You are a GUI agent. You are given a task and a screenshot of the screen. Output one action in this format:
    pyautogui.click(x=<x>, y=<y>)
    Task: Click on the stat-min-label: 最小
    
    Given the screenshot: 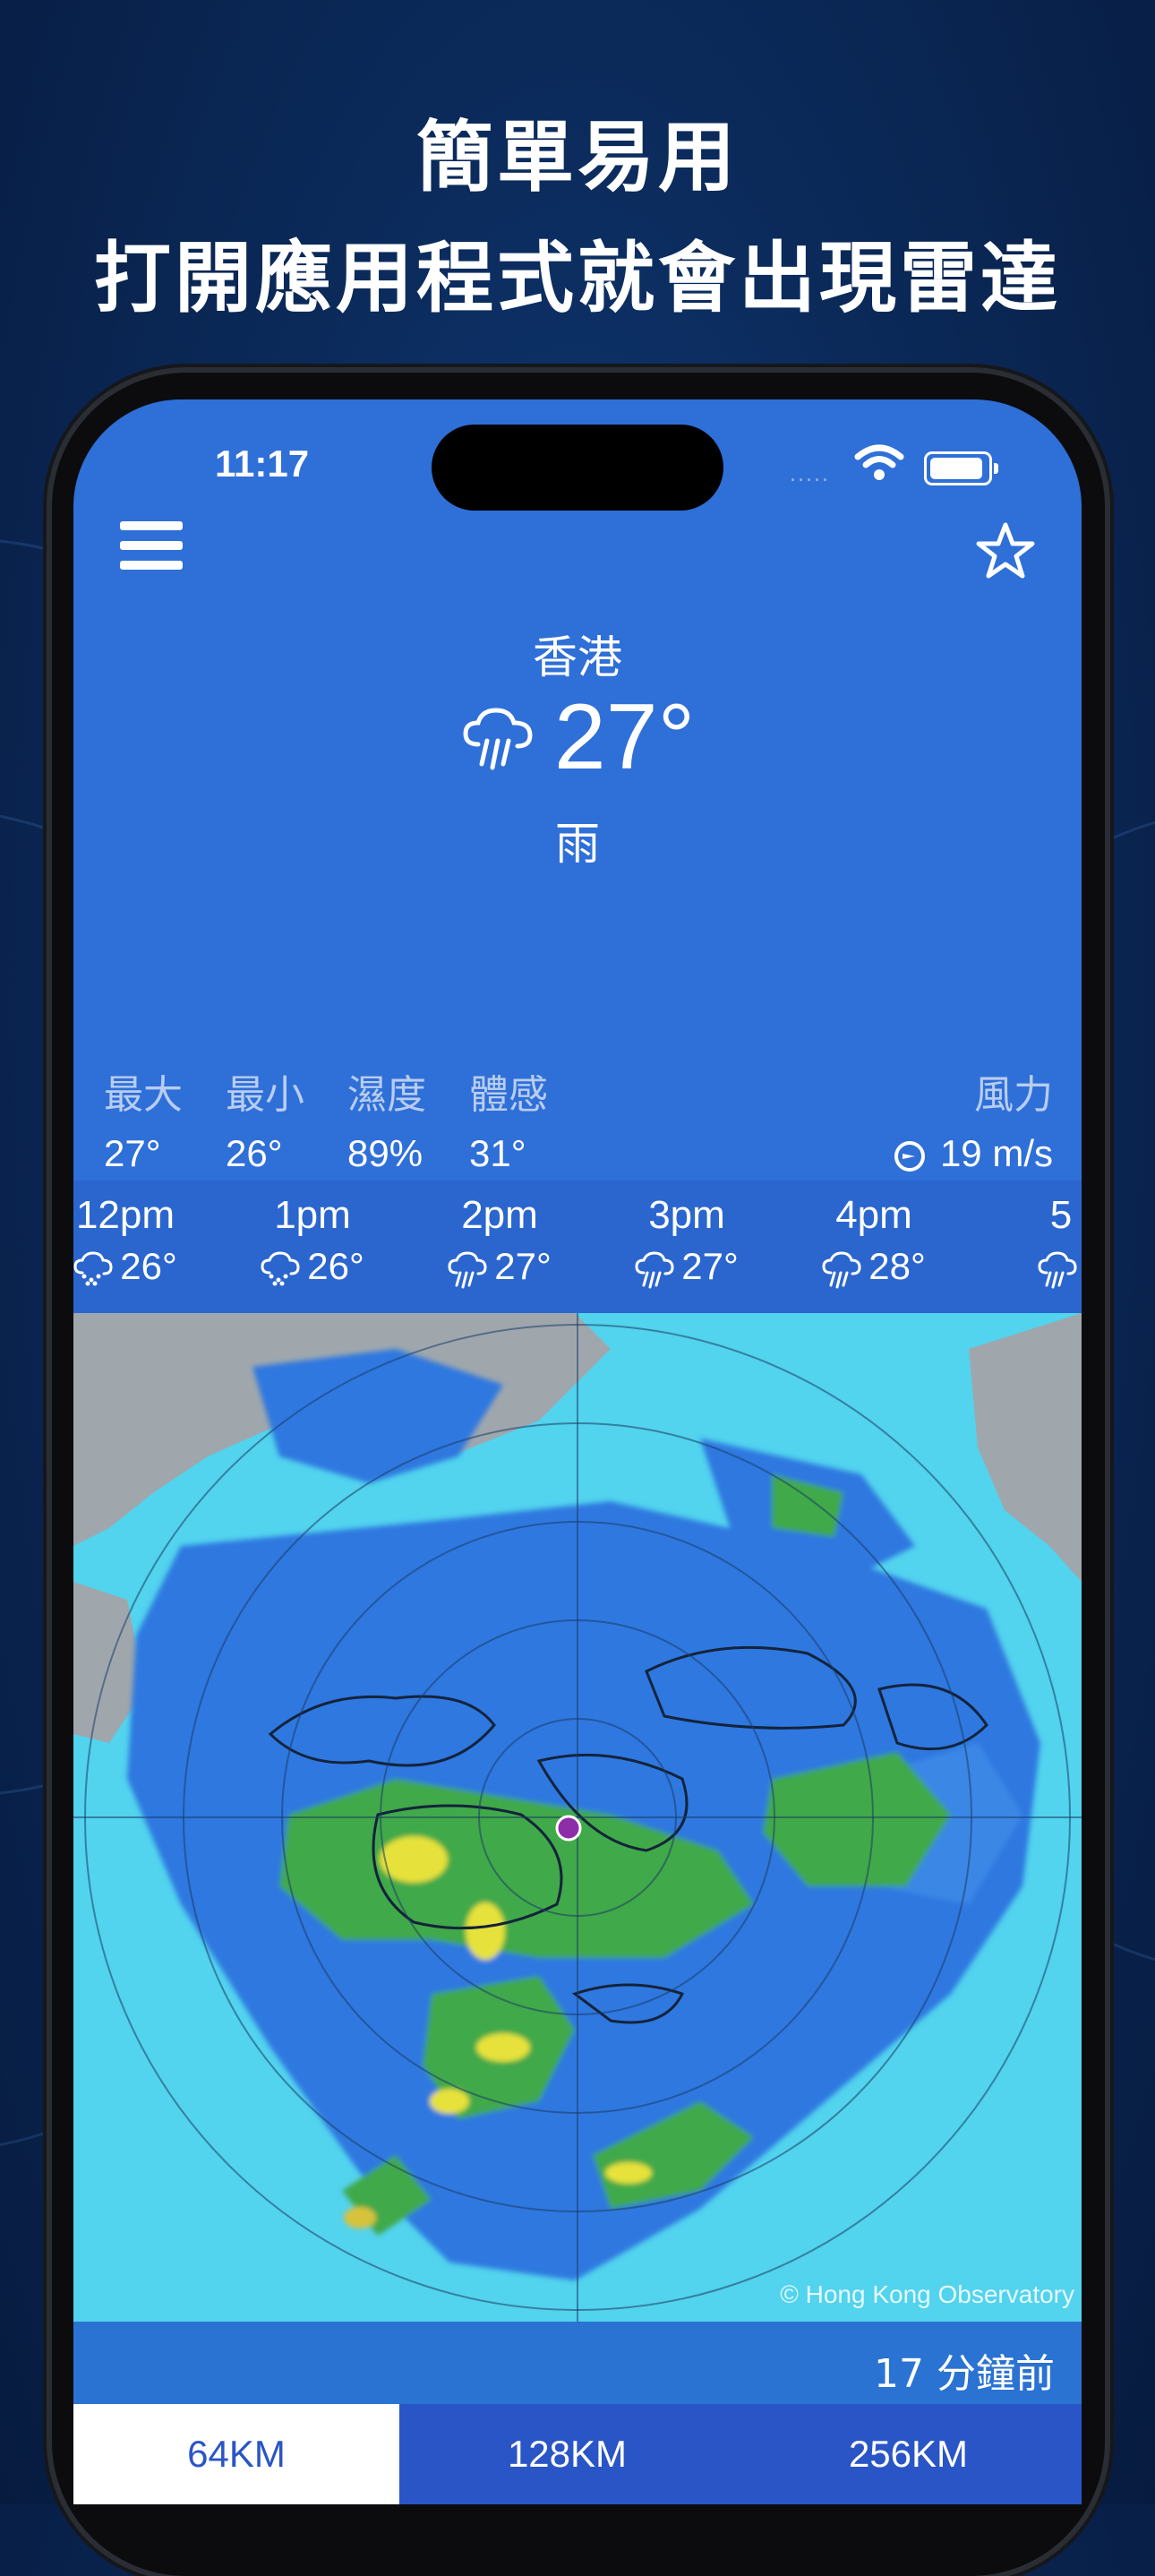 What is the action you would take?
    pyautogui.click(x=265, y=1095)
    